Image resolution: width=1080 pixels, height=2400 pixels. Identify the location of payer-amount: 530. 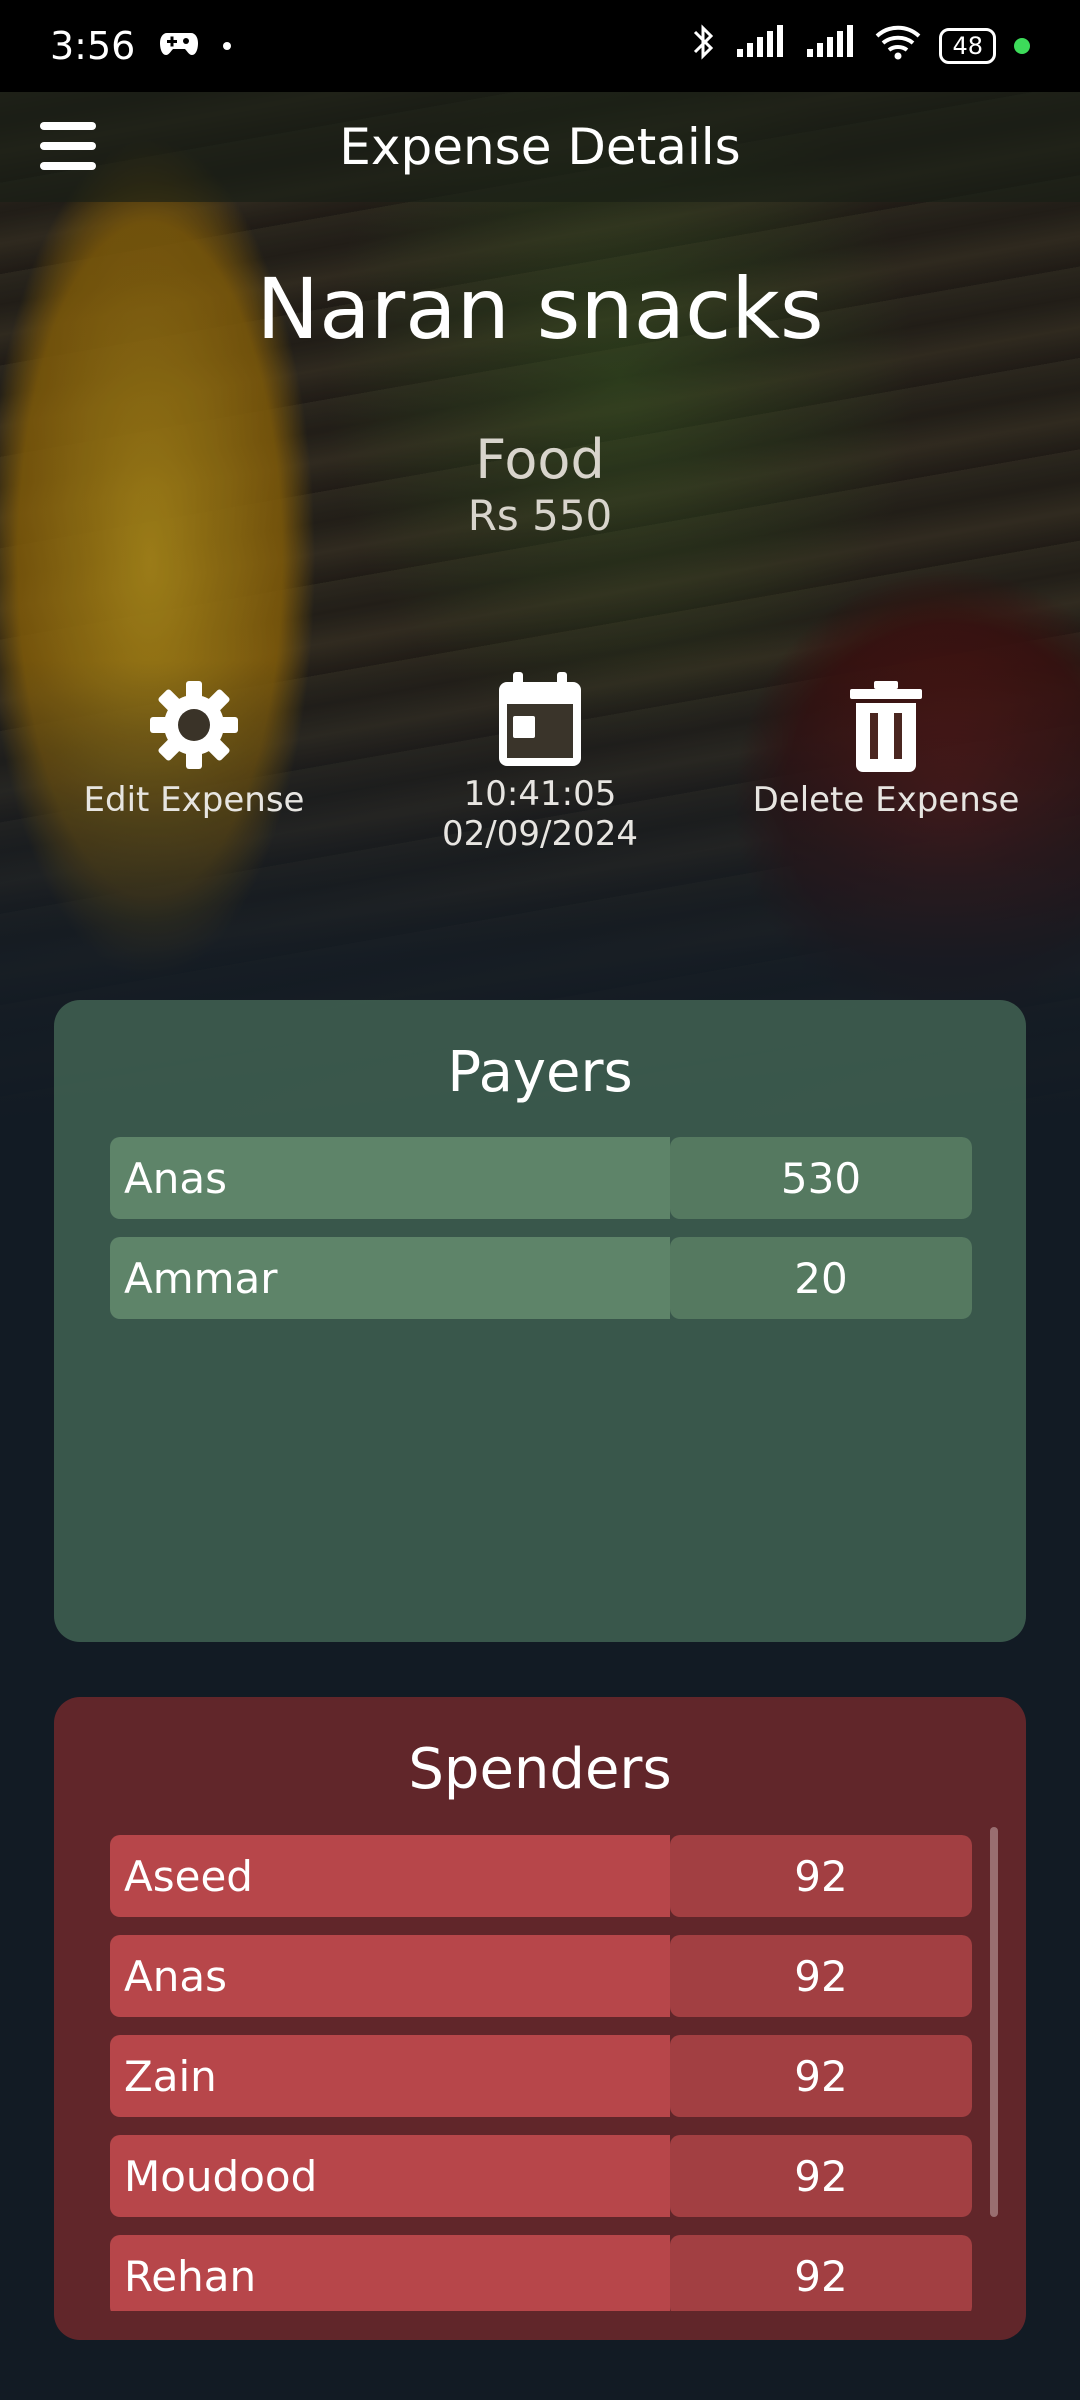
(821, 1178).